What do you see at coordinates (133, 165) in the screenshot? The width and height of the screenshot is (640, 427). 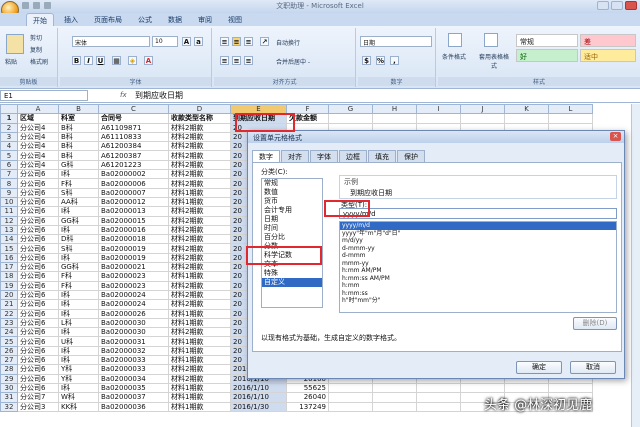 I see `cell: A61201223` at bounding box center [133, 165].